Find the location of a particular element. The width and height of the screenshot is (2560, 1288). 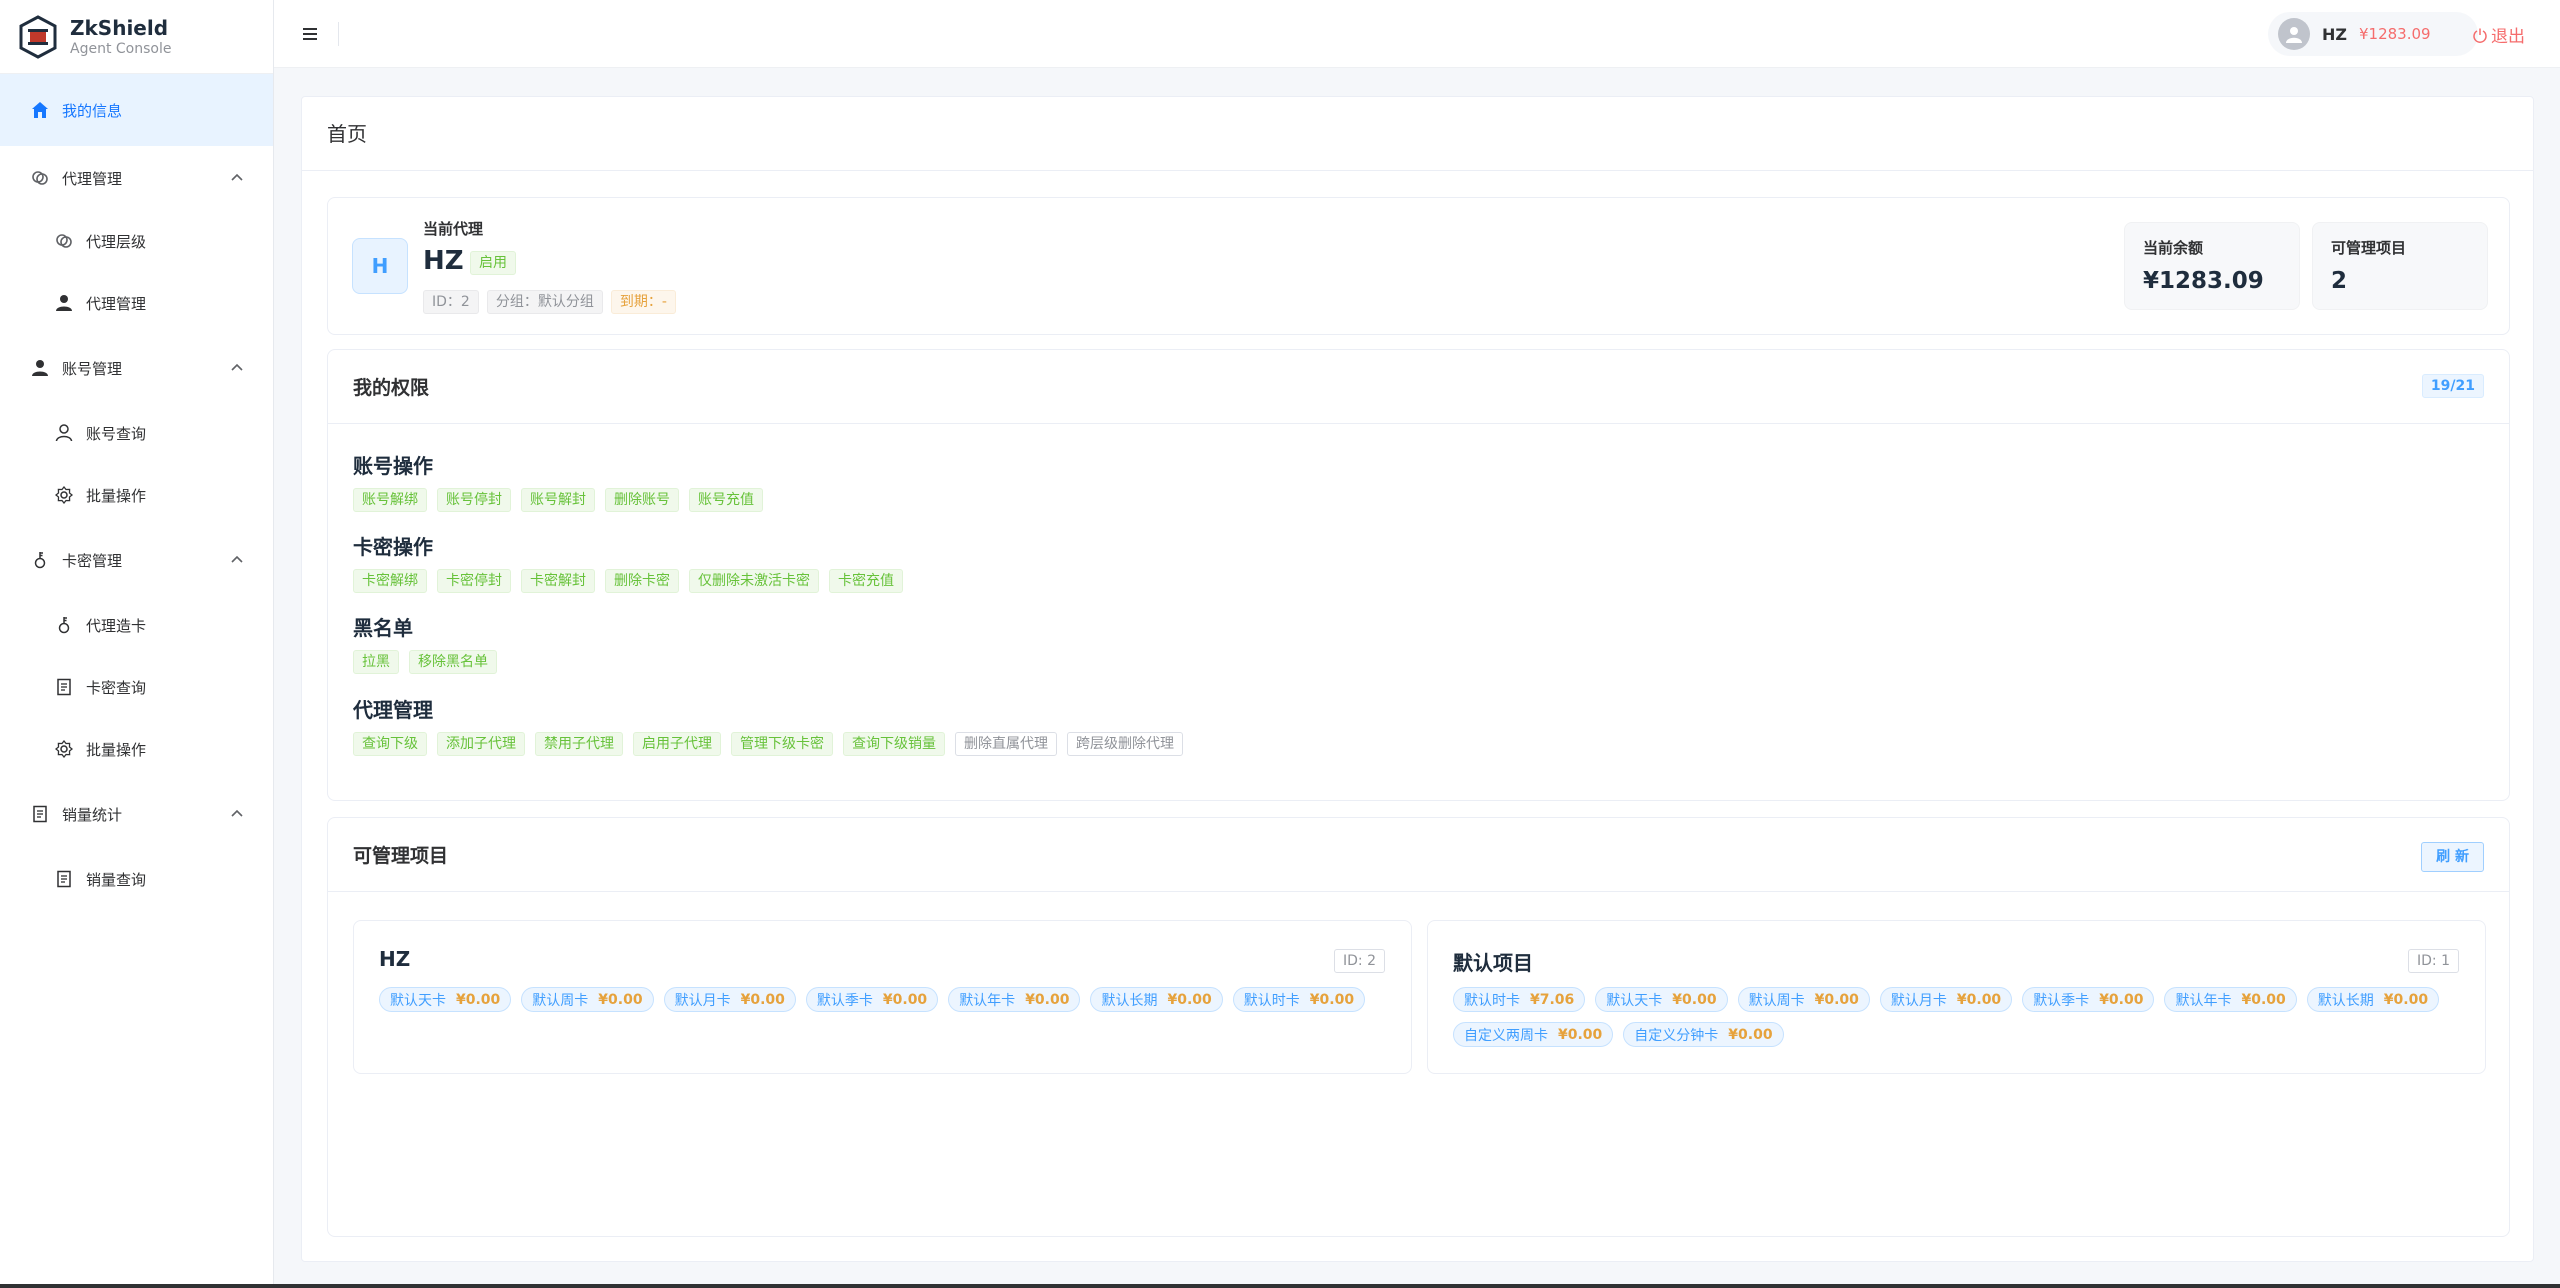

price-name: 默认时卡 is located at coordinates (1492, 1000).